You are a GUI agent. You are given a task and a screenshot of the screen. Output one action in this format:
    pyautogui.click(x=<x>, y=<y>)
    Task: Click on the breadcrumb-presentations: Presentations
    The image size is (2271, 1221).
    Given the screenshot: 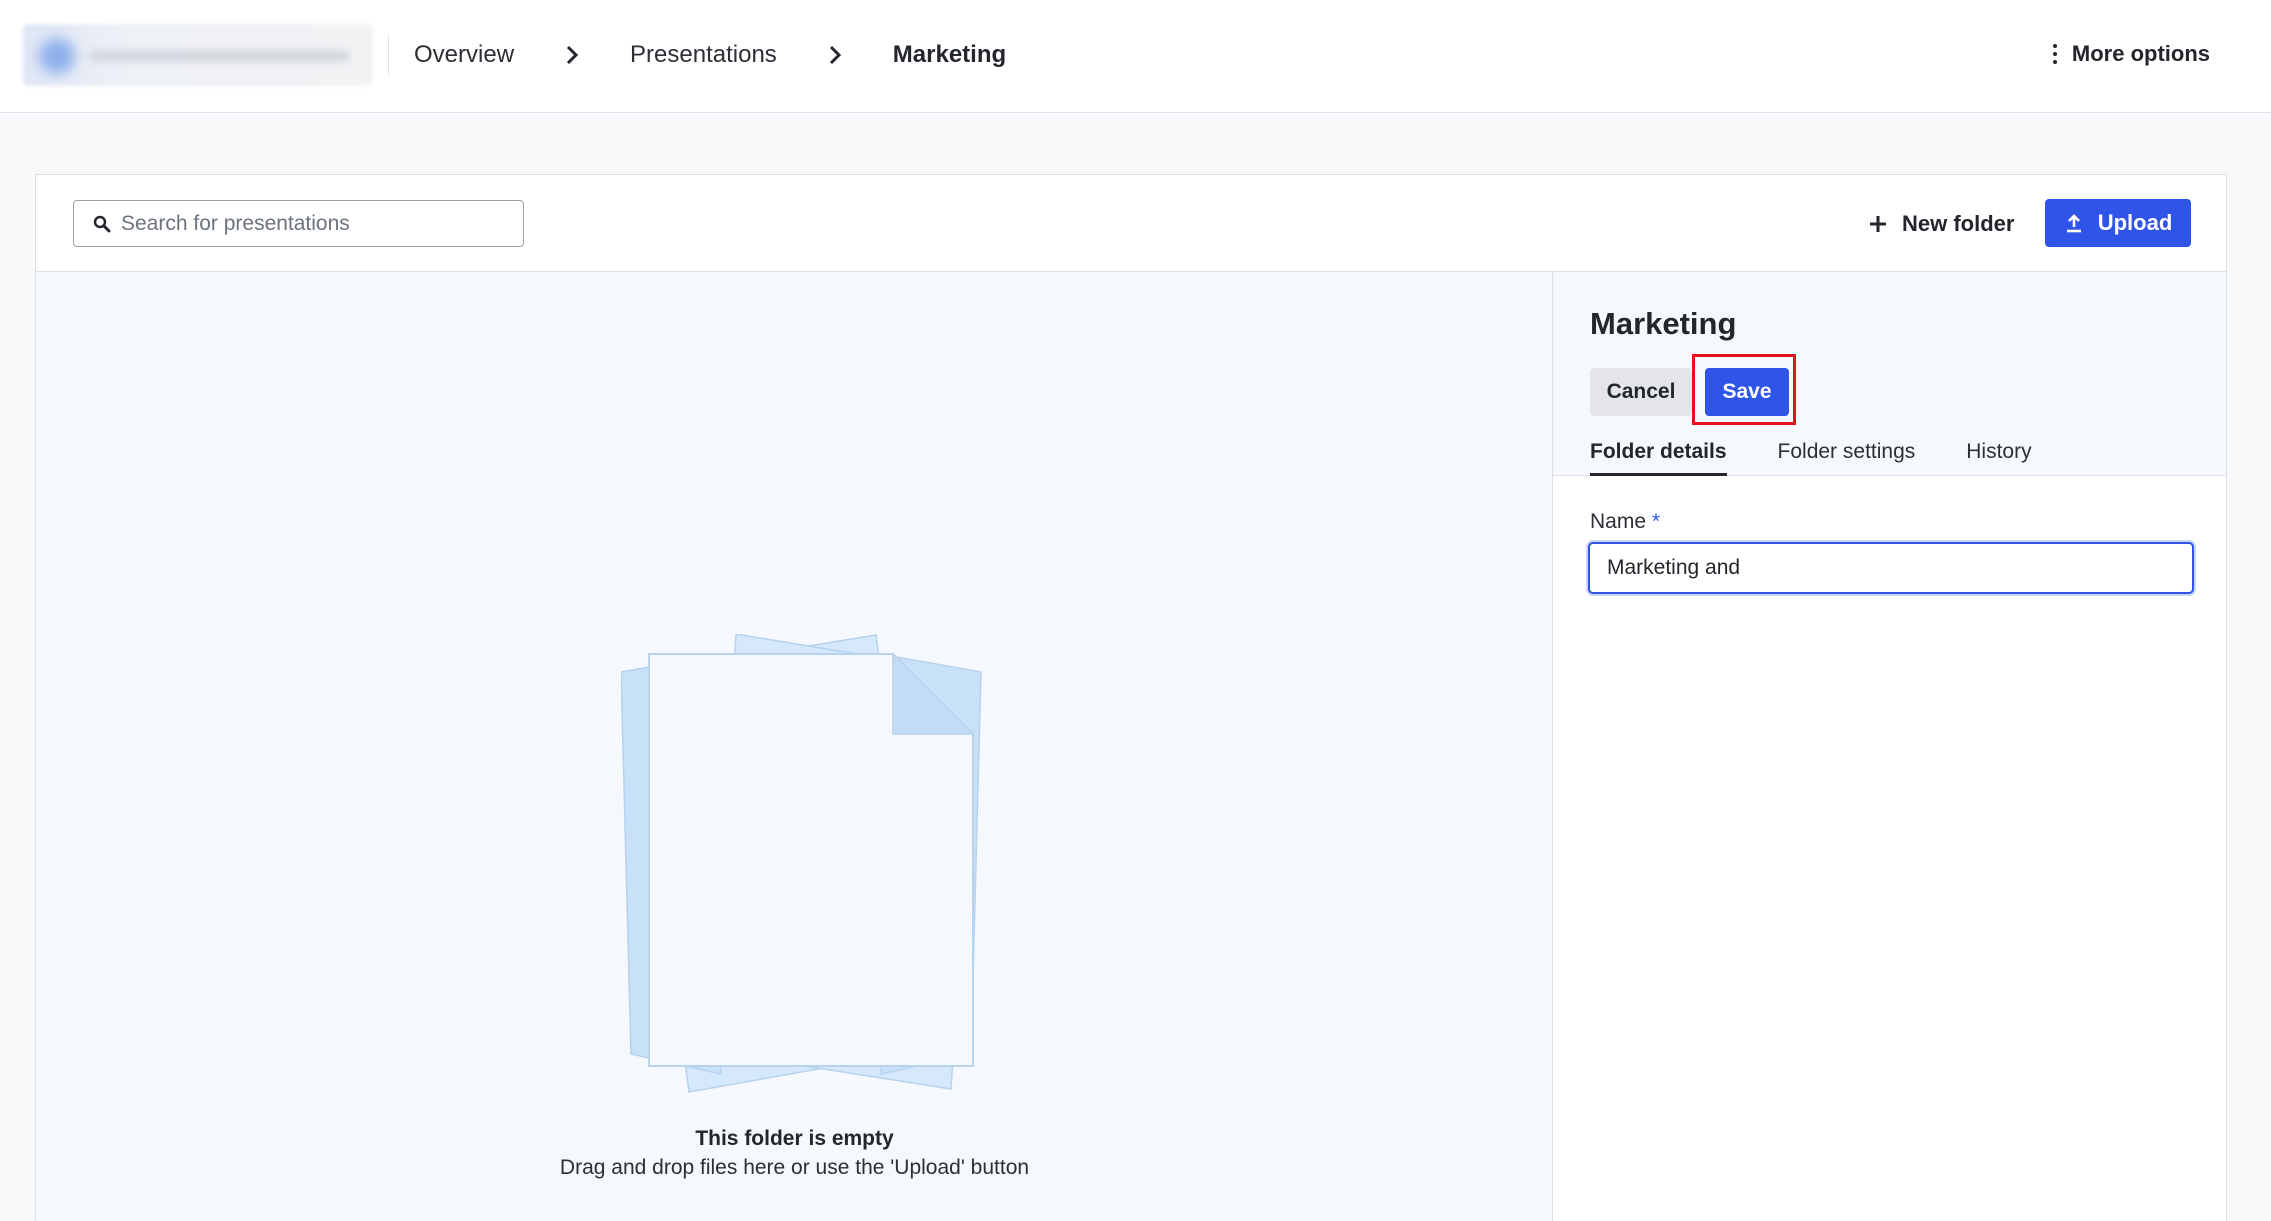 What is the action you would take?
    pyautogui.click(x=703, y=55)
    